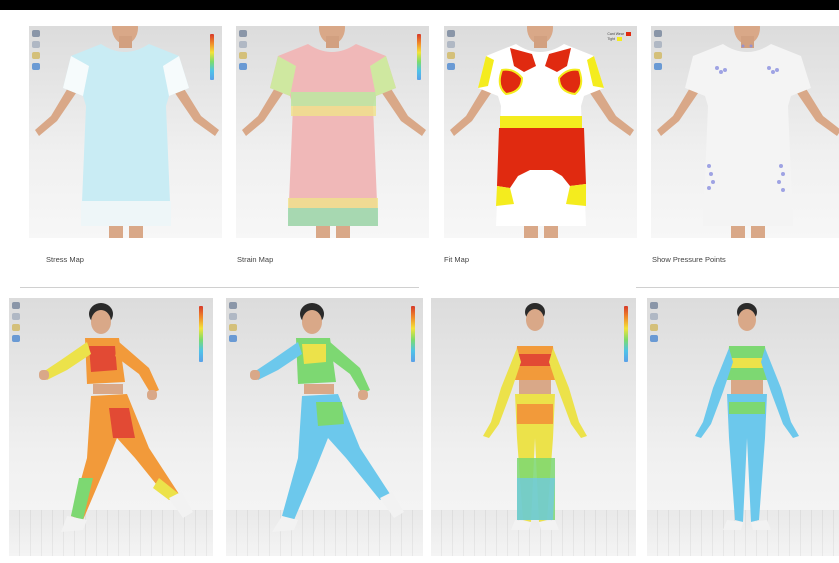 This screenshot has height=563, width=839. Describe the element at coordinates (689, 259) in the screenshot. I see `caption-pressure-points: Show Pressure Points` at that location.